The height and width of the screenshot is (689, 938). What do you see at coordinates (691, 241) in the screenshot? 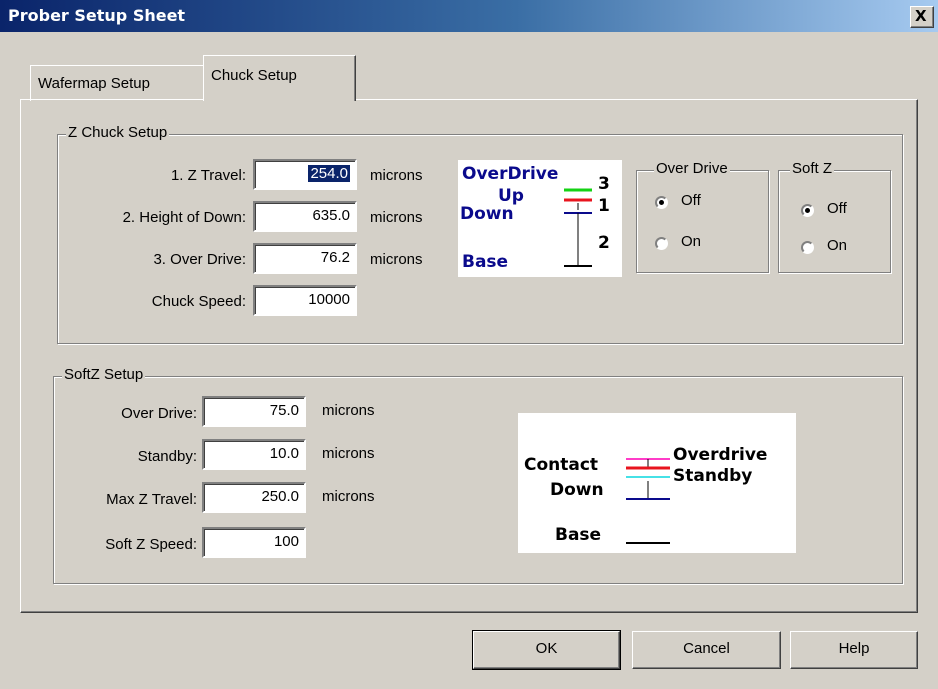
I see `over-drive-on-label: On` at bounding box center [691, 241].